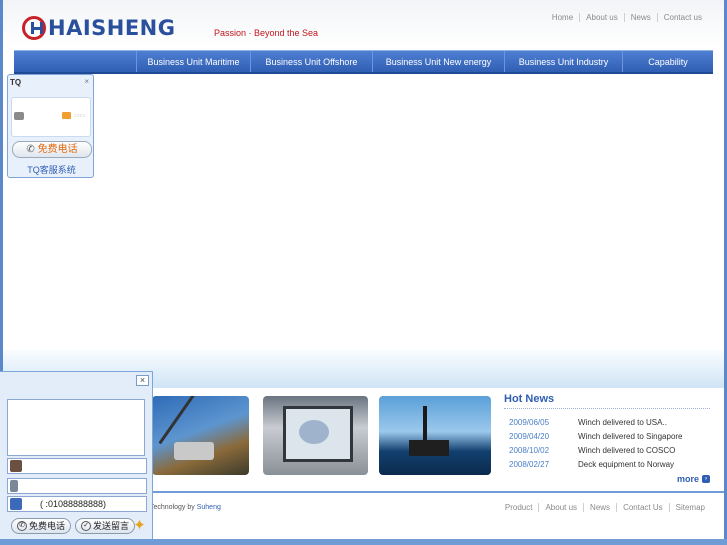 The height and width of the screenshot is (545, 727). What do you see at coordinates (563, 61) in the screenshot?
I see `nav-item-industry: Business Unit Industry` at bounding box center [563, 61].